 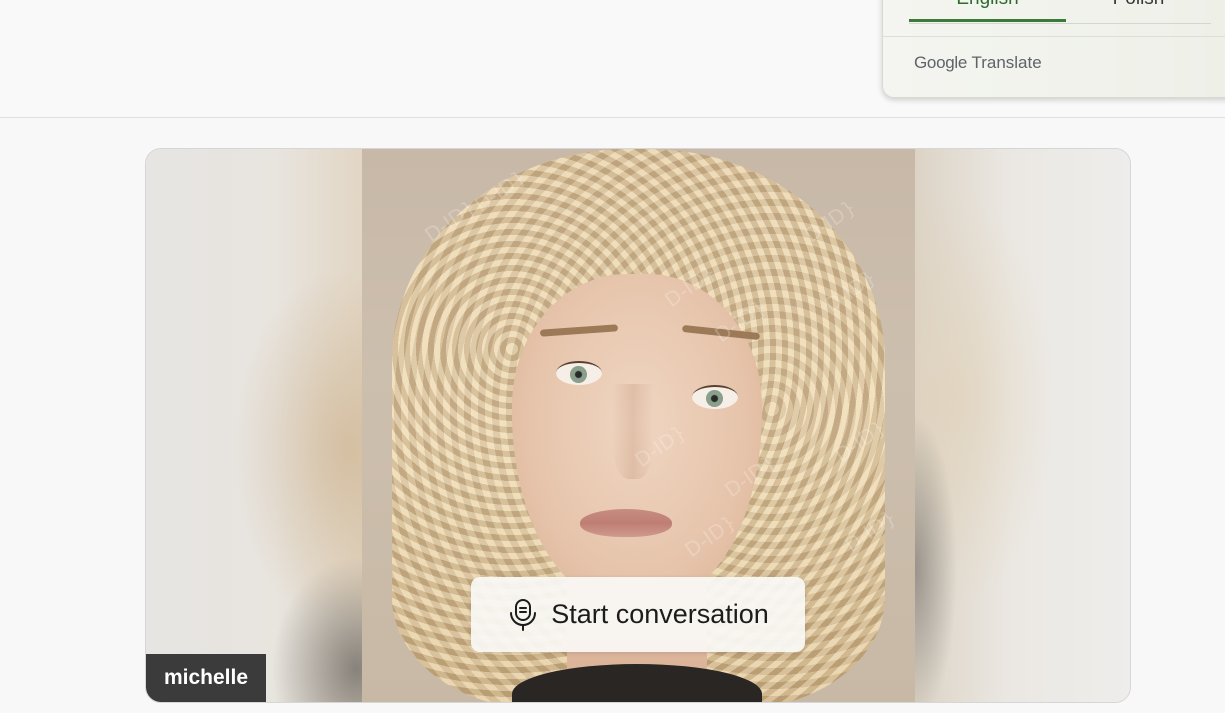 What do you see at coordinates (987, 20) in the screenshot?
I see `active-tab-indicator` at bounding box center [987, 20].